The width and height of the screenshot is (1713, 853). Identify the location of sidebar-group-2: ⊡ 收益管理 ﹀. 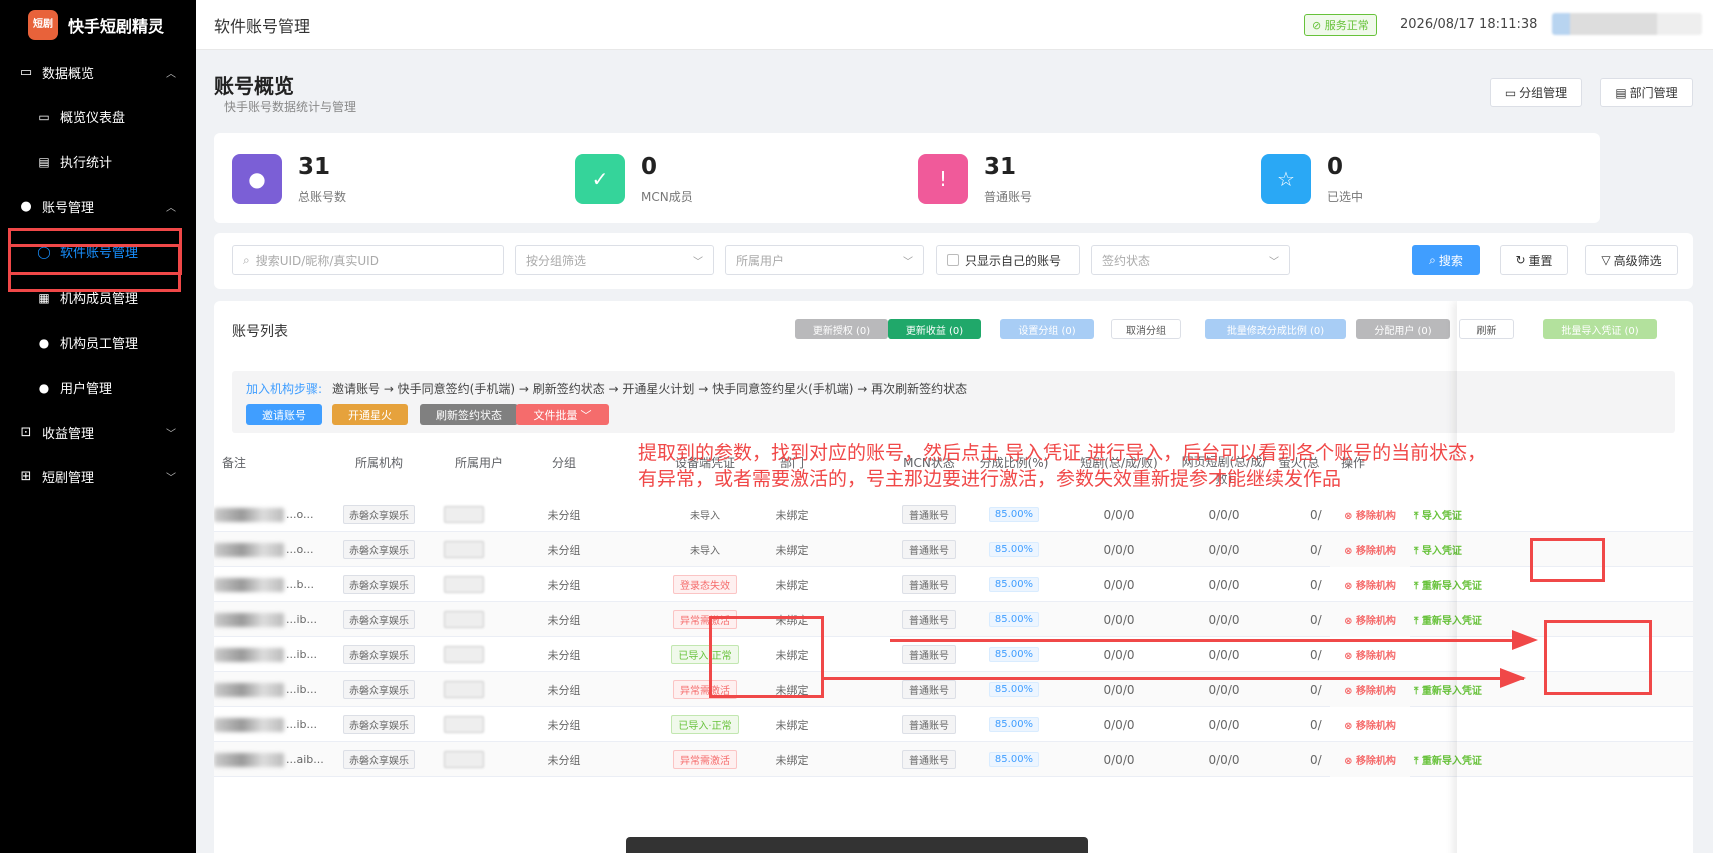
(98, 432).